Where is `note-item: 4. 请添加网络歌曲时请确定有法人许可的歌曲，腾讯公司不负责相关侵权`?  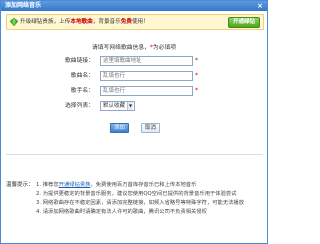
note-item: 4. 请添加网络歌曲时请确定有法人许可的歌曲，腾讯公司不负责相关侵权 is located at coordinates (121, 212).